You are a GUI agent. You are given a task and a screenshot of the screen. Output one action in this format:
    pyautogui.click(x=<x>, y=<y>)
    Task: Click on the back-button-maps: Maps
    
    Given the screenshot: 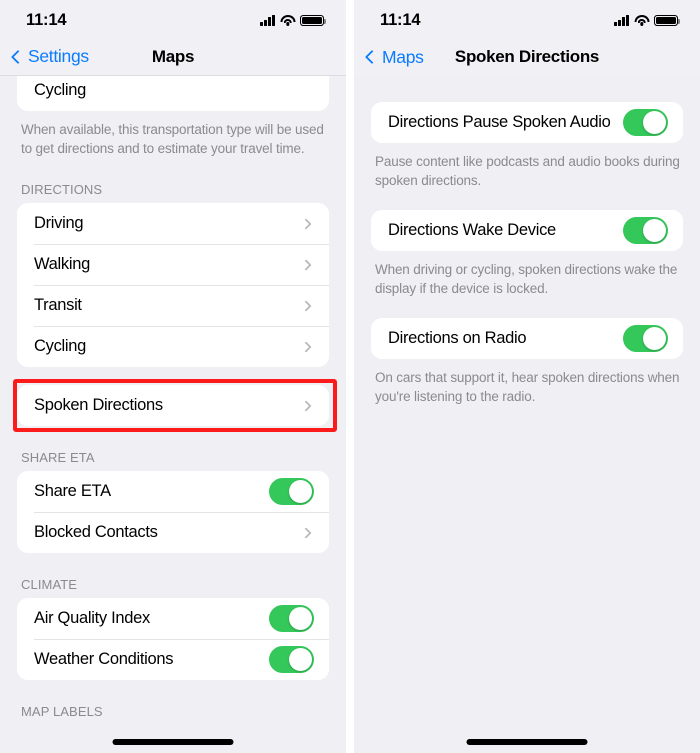 What is the action you would take?
    pyautogui.click(x=389, y=57)
    